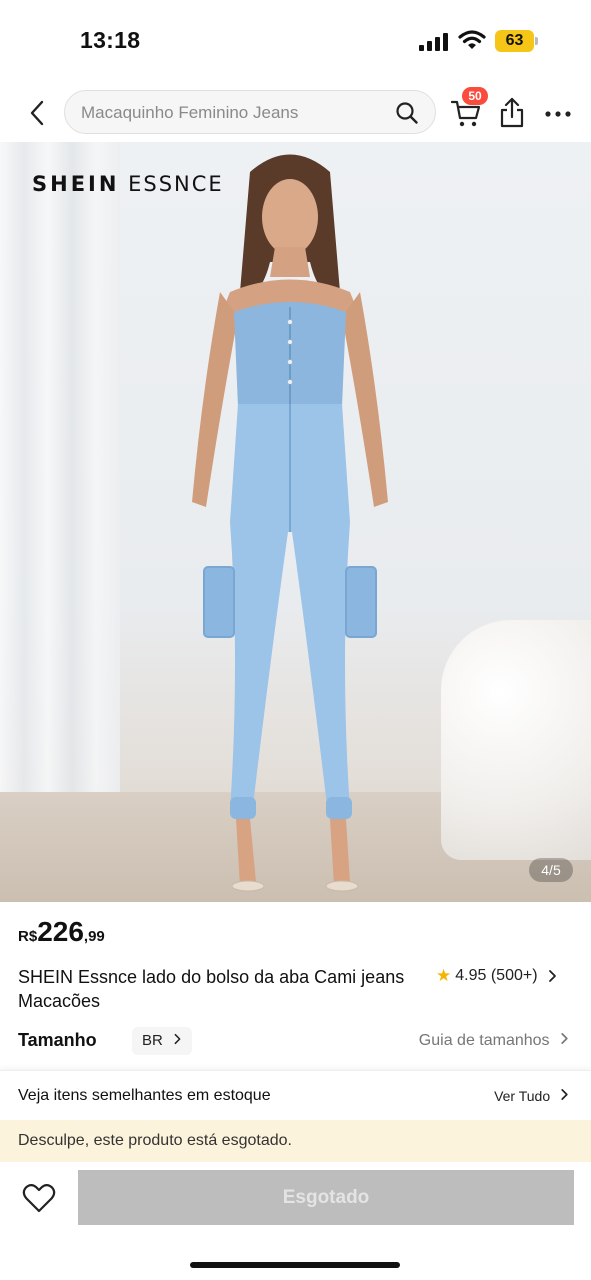 The width and height of the screenshot is (591, 1280). Describe the element at coordinates (155, 1140) in the screenshot. I see `sold-out-notice-text: Desculpe, este produto está esgotado.` at that location.